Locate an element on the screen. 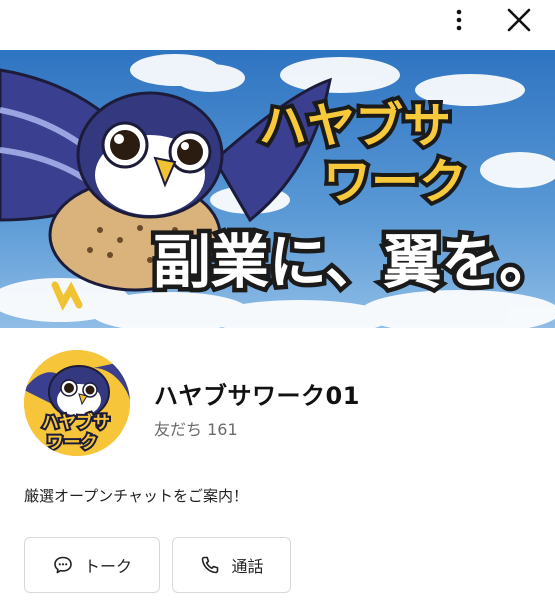 This screenshot has height=600, width=555. top-bar is located at coordinates (277, 25).